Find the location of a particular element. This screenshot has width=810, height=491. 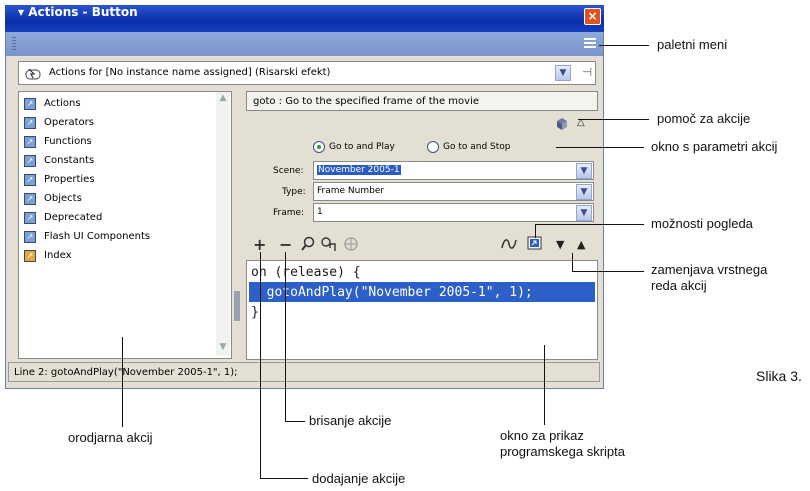

figure-caption: Slika 3. is located at coordinates (779, 376).